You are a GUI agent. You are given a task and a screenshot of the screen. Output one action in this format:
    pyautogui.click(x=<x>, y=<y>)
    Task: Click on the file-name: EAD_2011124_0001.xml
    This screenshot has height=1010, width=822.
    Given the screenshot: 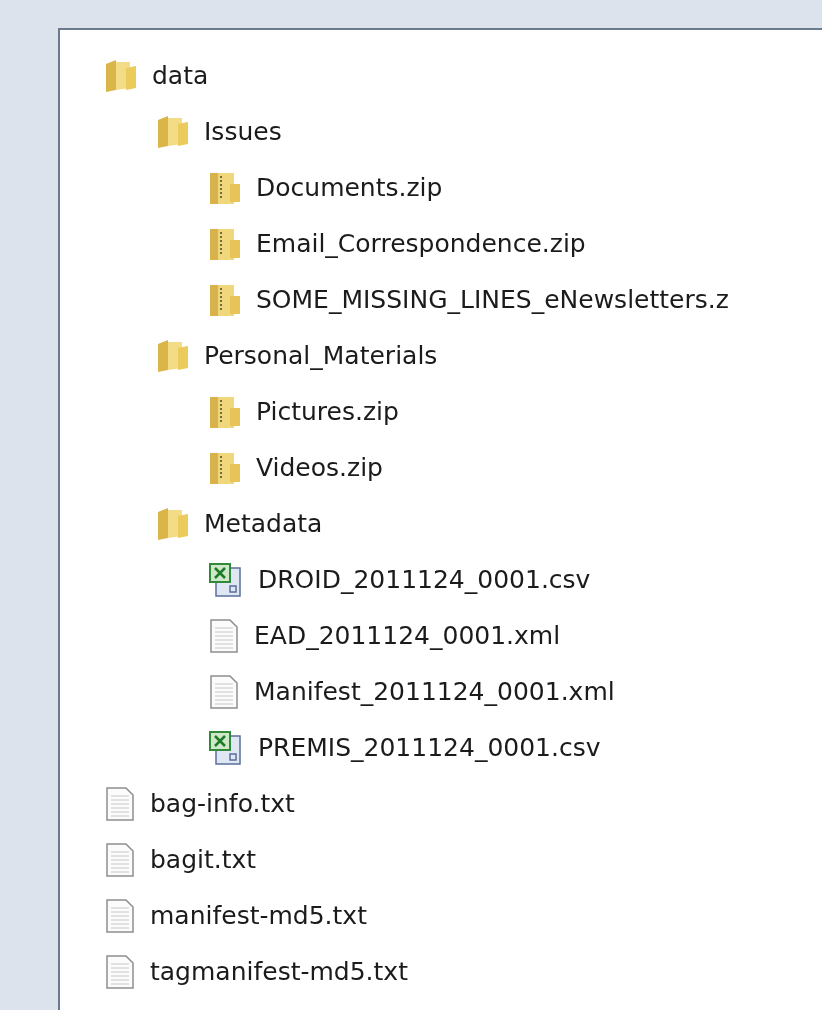 What is the action you would take?
    pyautogui.click(x=407, y=636)
    